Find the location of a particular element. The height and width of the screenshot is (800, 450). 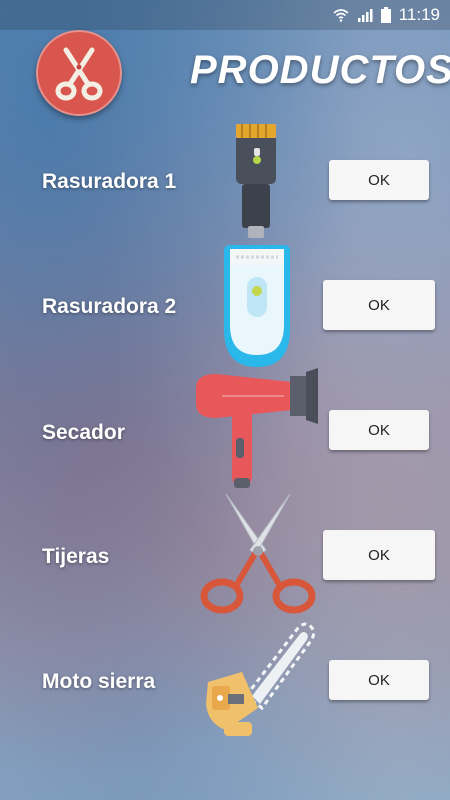

product-label-rasuradora-1: Rasuradora 1 is located at coordinates (109, 181).